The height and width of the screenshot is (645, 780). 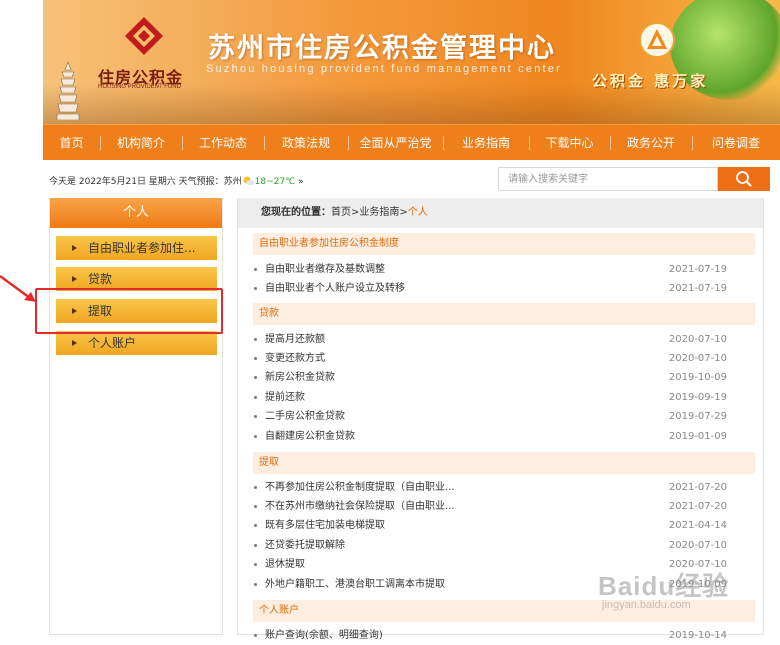 I want to click on nav-item-download: 下载中心, so click(x=569, y=142).